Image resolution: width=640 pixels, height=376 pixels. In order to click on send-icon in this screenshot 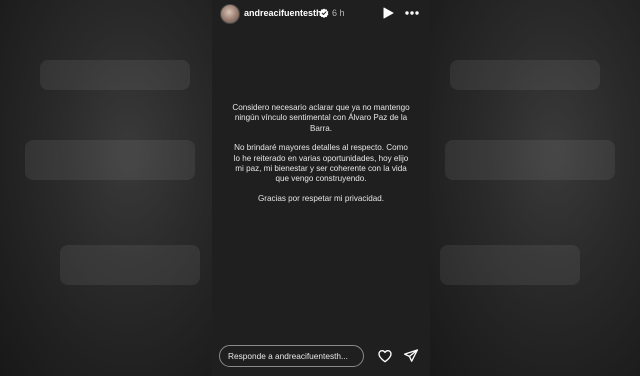, I will do `click(411, 356)`.